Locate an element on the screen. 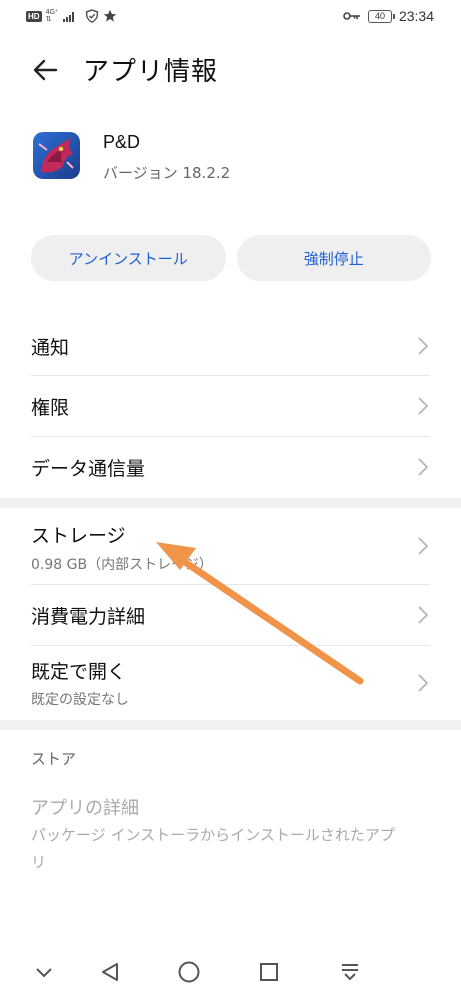 The width and height of the screenshot is (461, 999). menu-item-label: データ通信量 is located at coordinates (88, 469).